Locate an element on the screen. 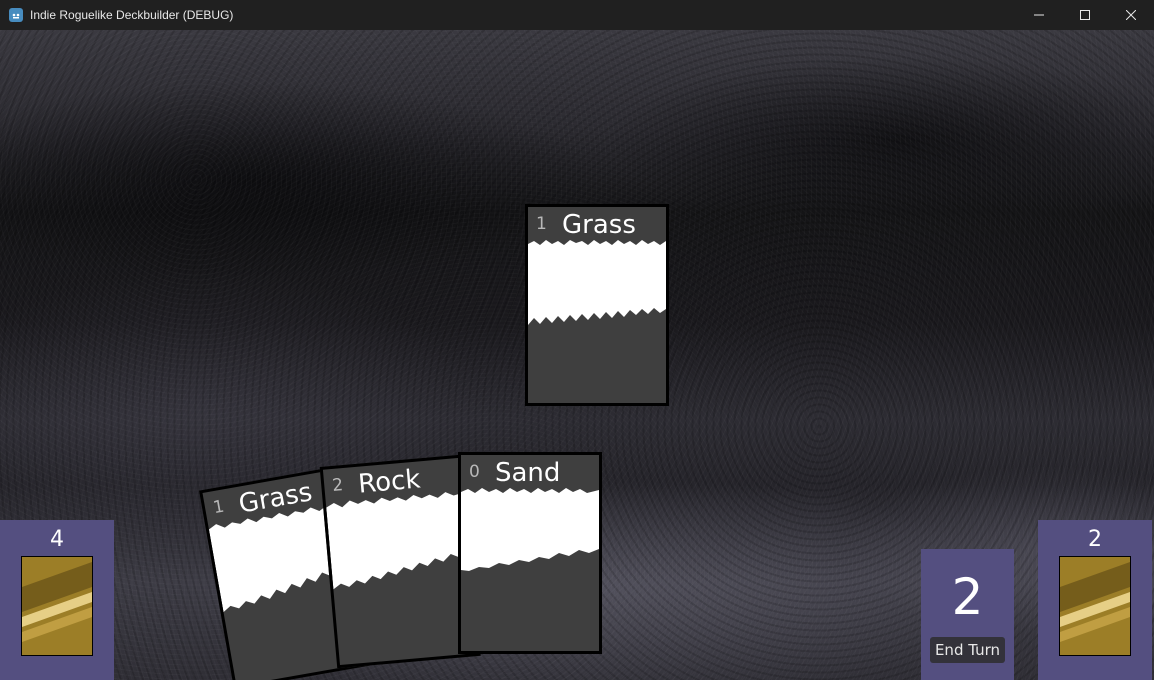 This screenshot has width=1154, height=680. end-turn-button: End Turn is located at coordinates (967, 650).